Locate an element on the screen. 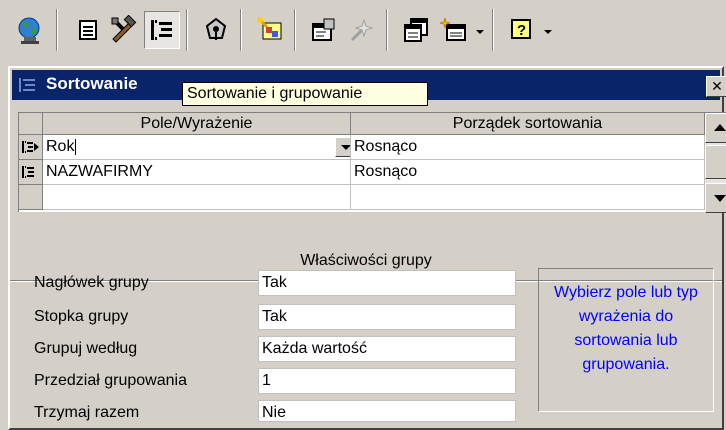 This screenshot has width=726, height=430. tooltip: Sortowanie i grupowanie is located at coordinates (305, 94).